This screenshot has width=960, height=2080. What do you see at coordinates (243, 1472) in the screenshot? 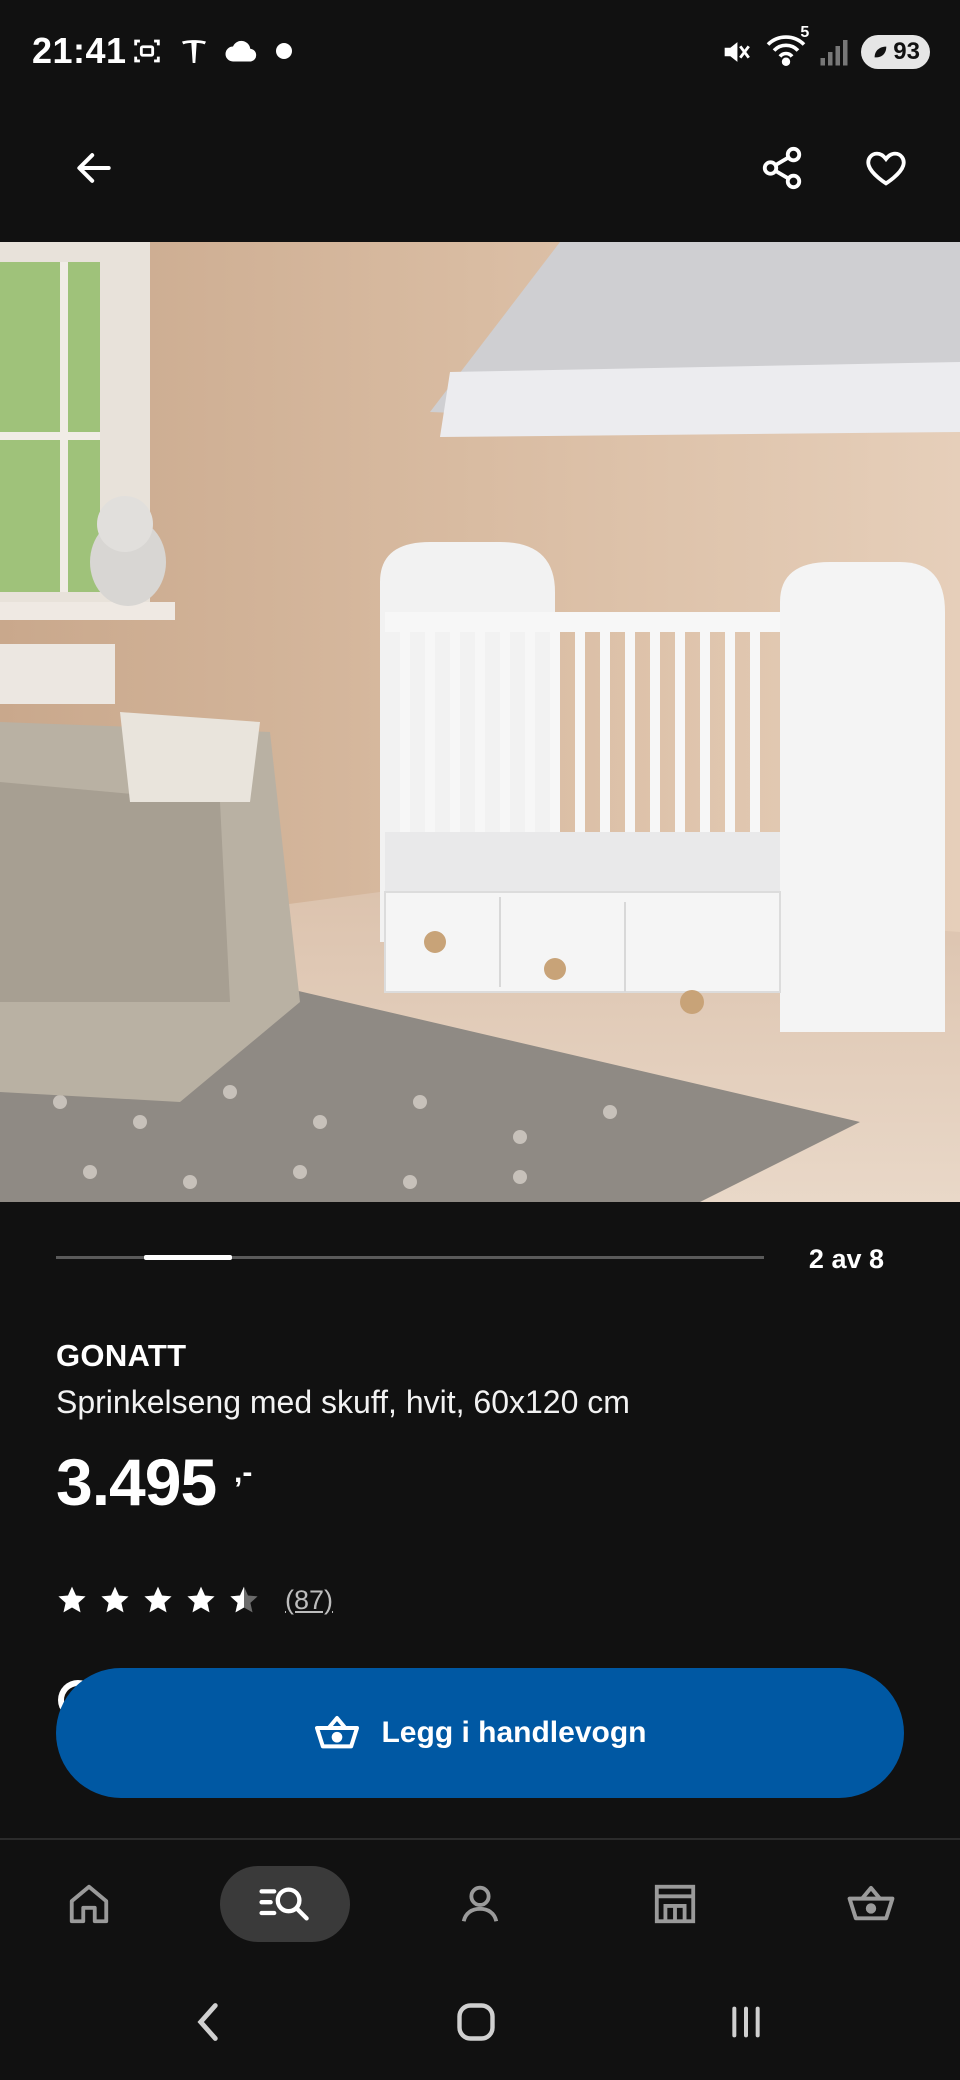
I see `price-suffix: ,-` at bounding box center [243, 1472].